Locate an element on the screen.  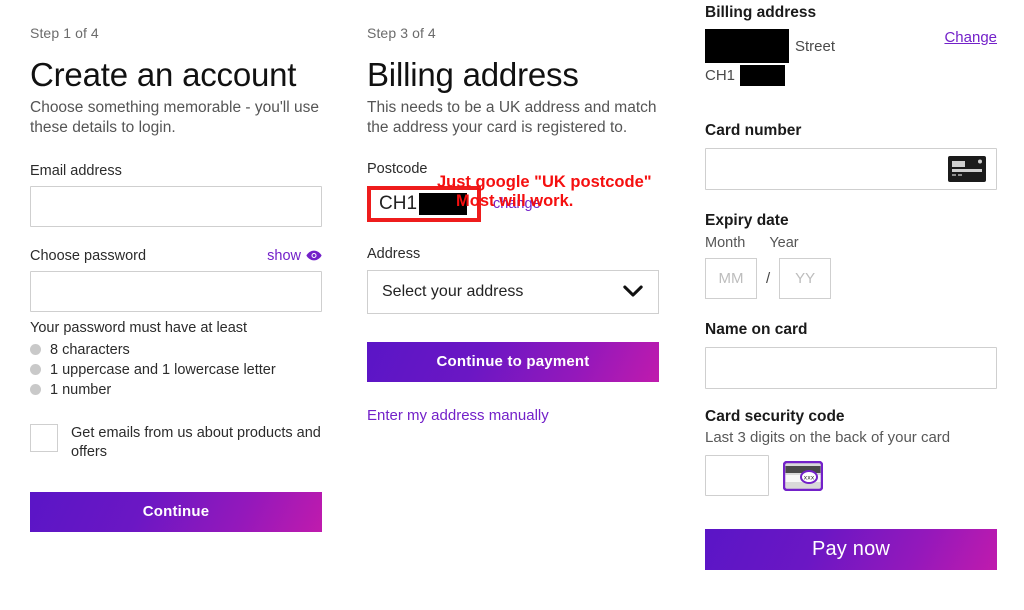
expiry-year-label: Year is located at coordinates (784, 243).